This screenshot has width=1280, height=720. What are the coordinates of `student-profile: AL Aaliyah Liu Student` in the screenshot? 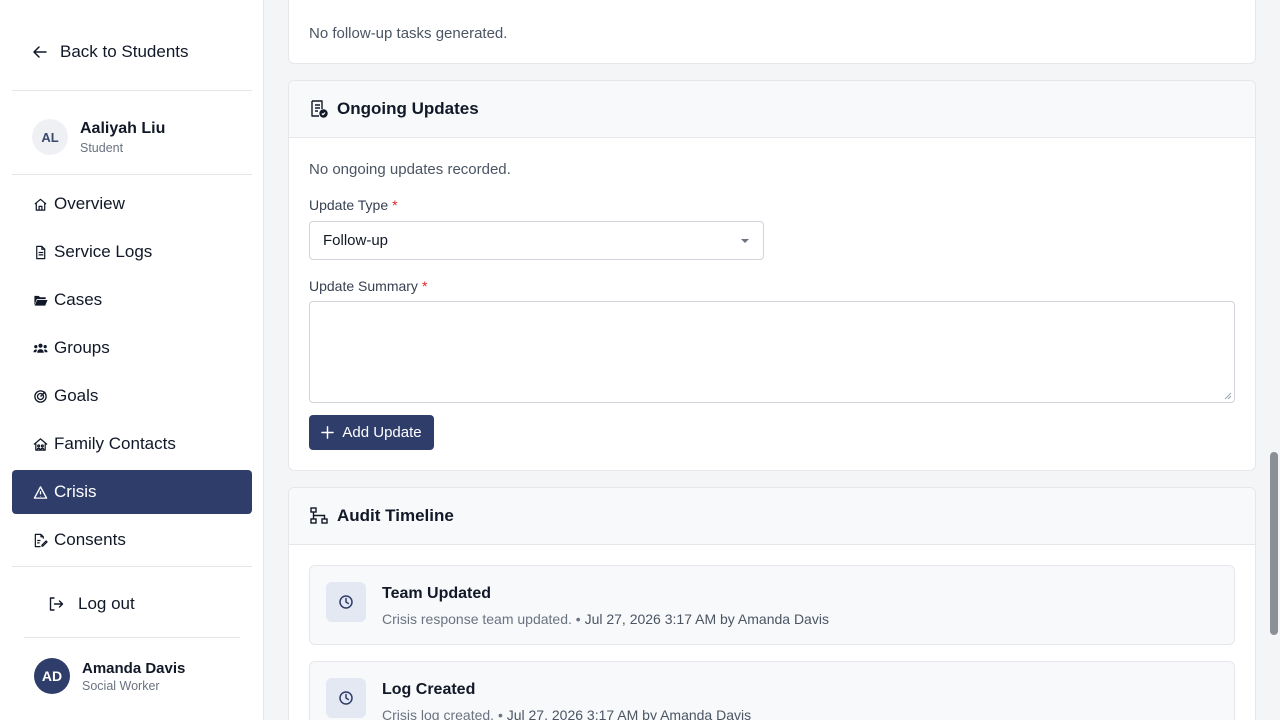 It's located at (98, 137).